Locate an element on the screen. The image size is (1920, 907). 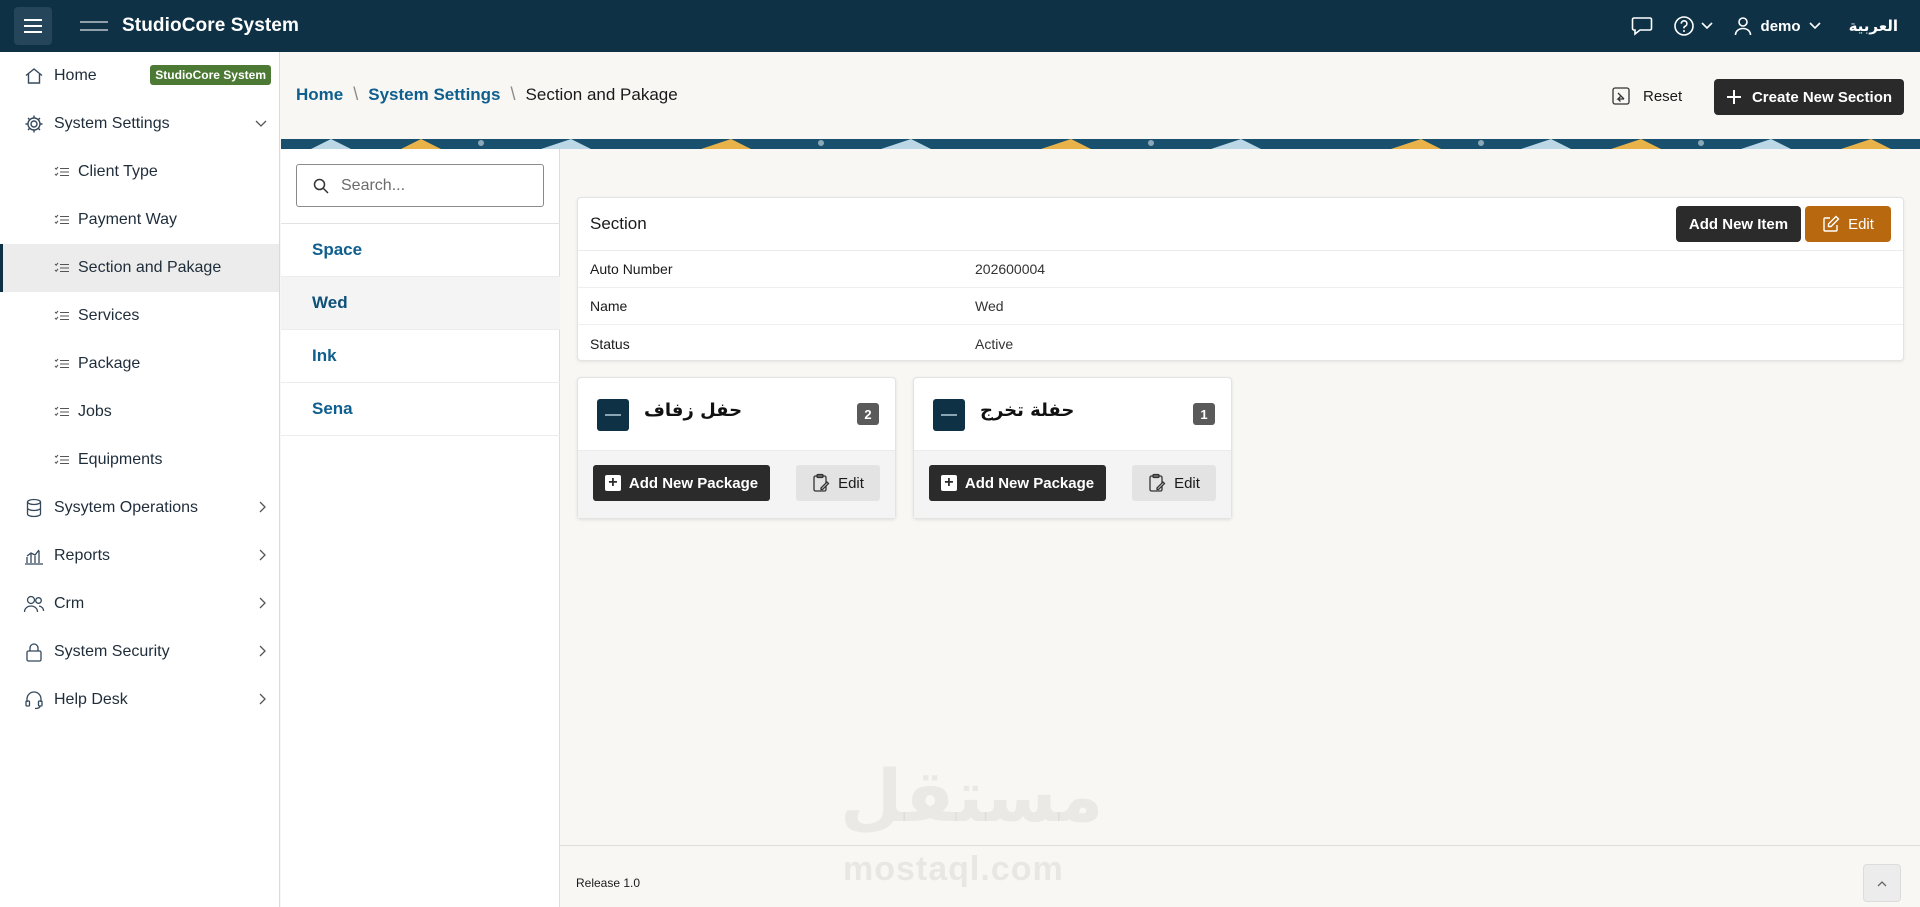
breadcrumb-system-settings: System Settings is located at coordinates (434, 95).